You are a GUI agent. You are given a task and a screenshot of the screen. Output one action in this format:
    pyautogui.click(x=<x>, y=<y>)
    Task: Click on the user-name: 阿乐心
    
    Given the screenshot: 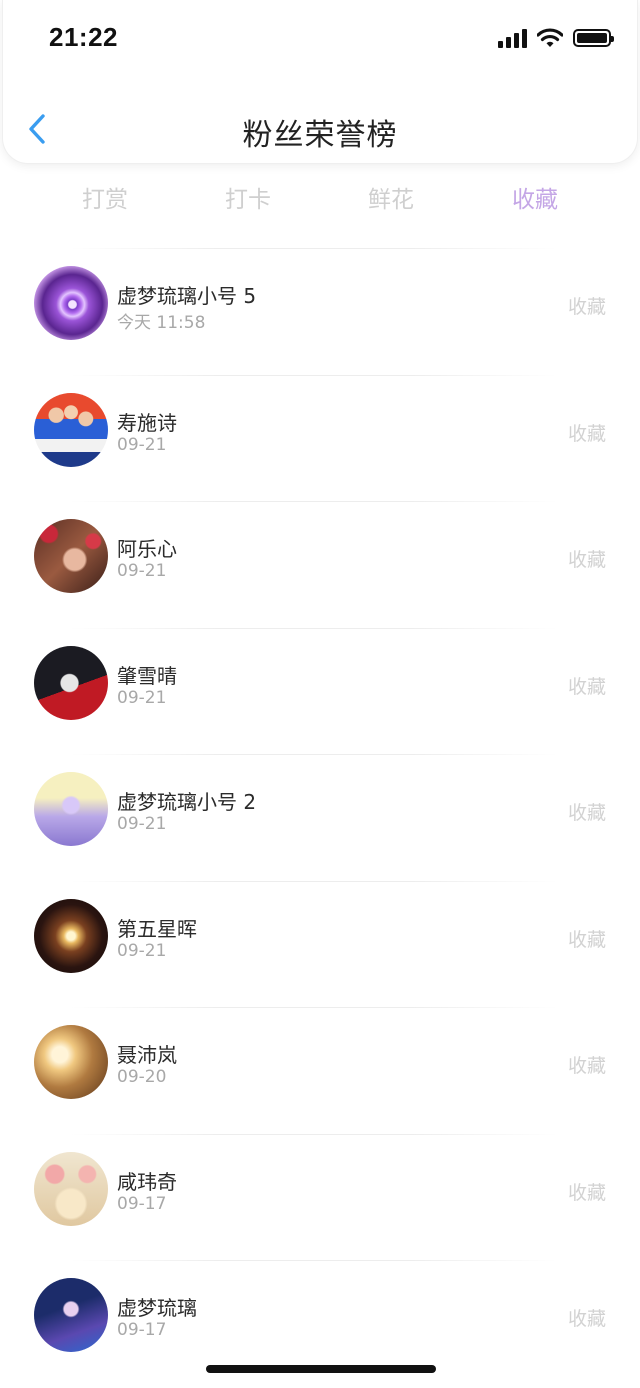 What is the action you would take?
    pyautogui.click(x=147, y=549)
    